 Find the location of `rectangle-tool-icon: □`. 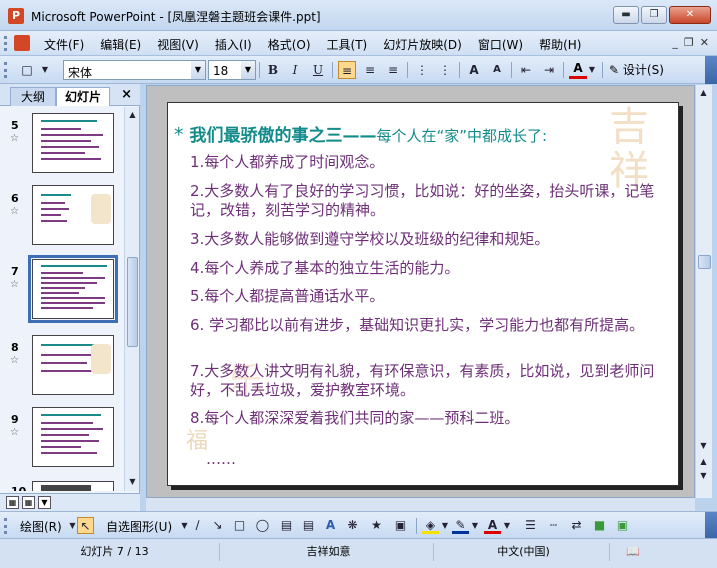

rectangle-tool-icon: □ is located at coordinates (239, 525).